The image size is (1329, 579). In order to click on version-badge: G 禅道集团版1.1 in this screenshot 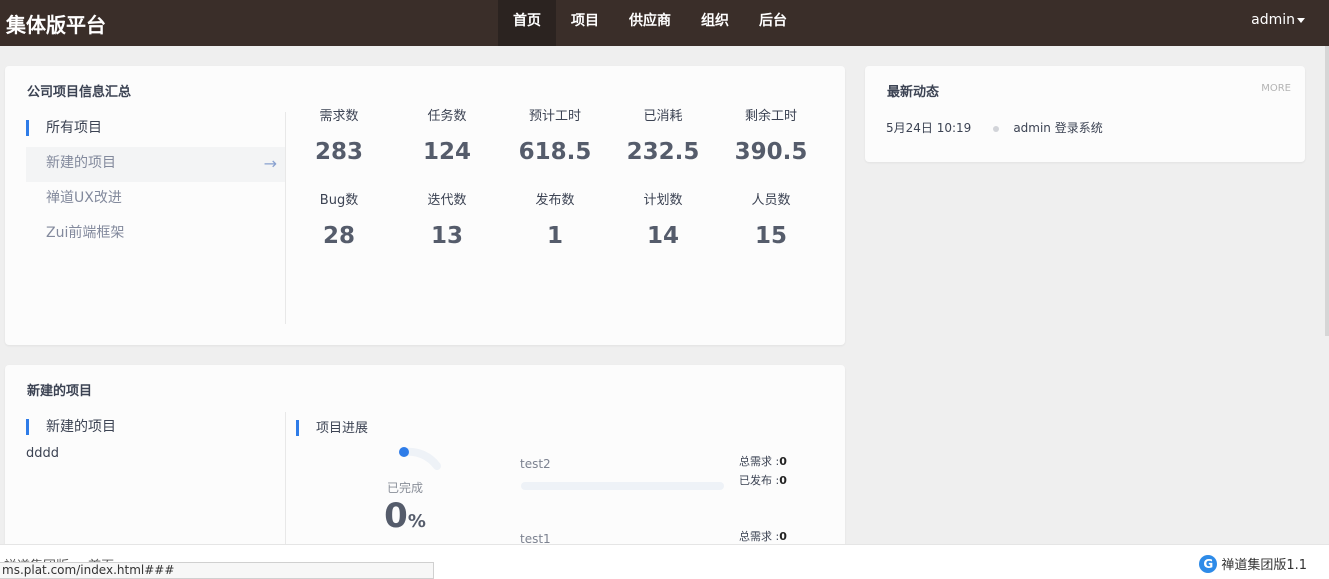, I will do `click(1253, 563)`.